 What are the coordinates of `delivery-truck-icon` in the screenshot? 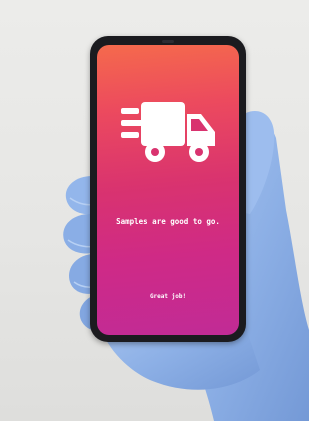 It's located at (168, 132).